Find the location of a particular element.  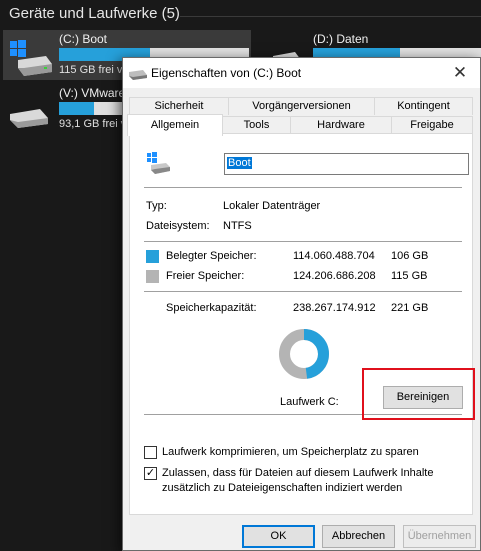

usage-donut-chart is located at coordinates (304, 354).